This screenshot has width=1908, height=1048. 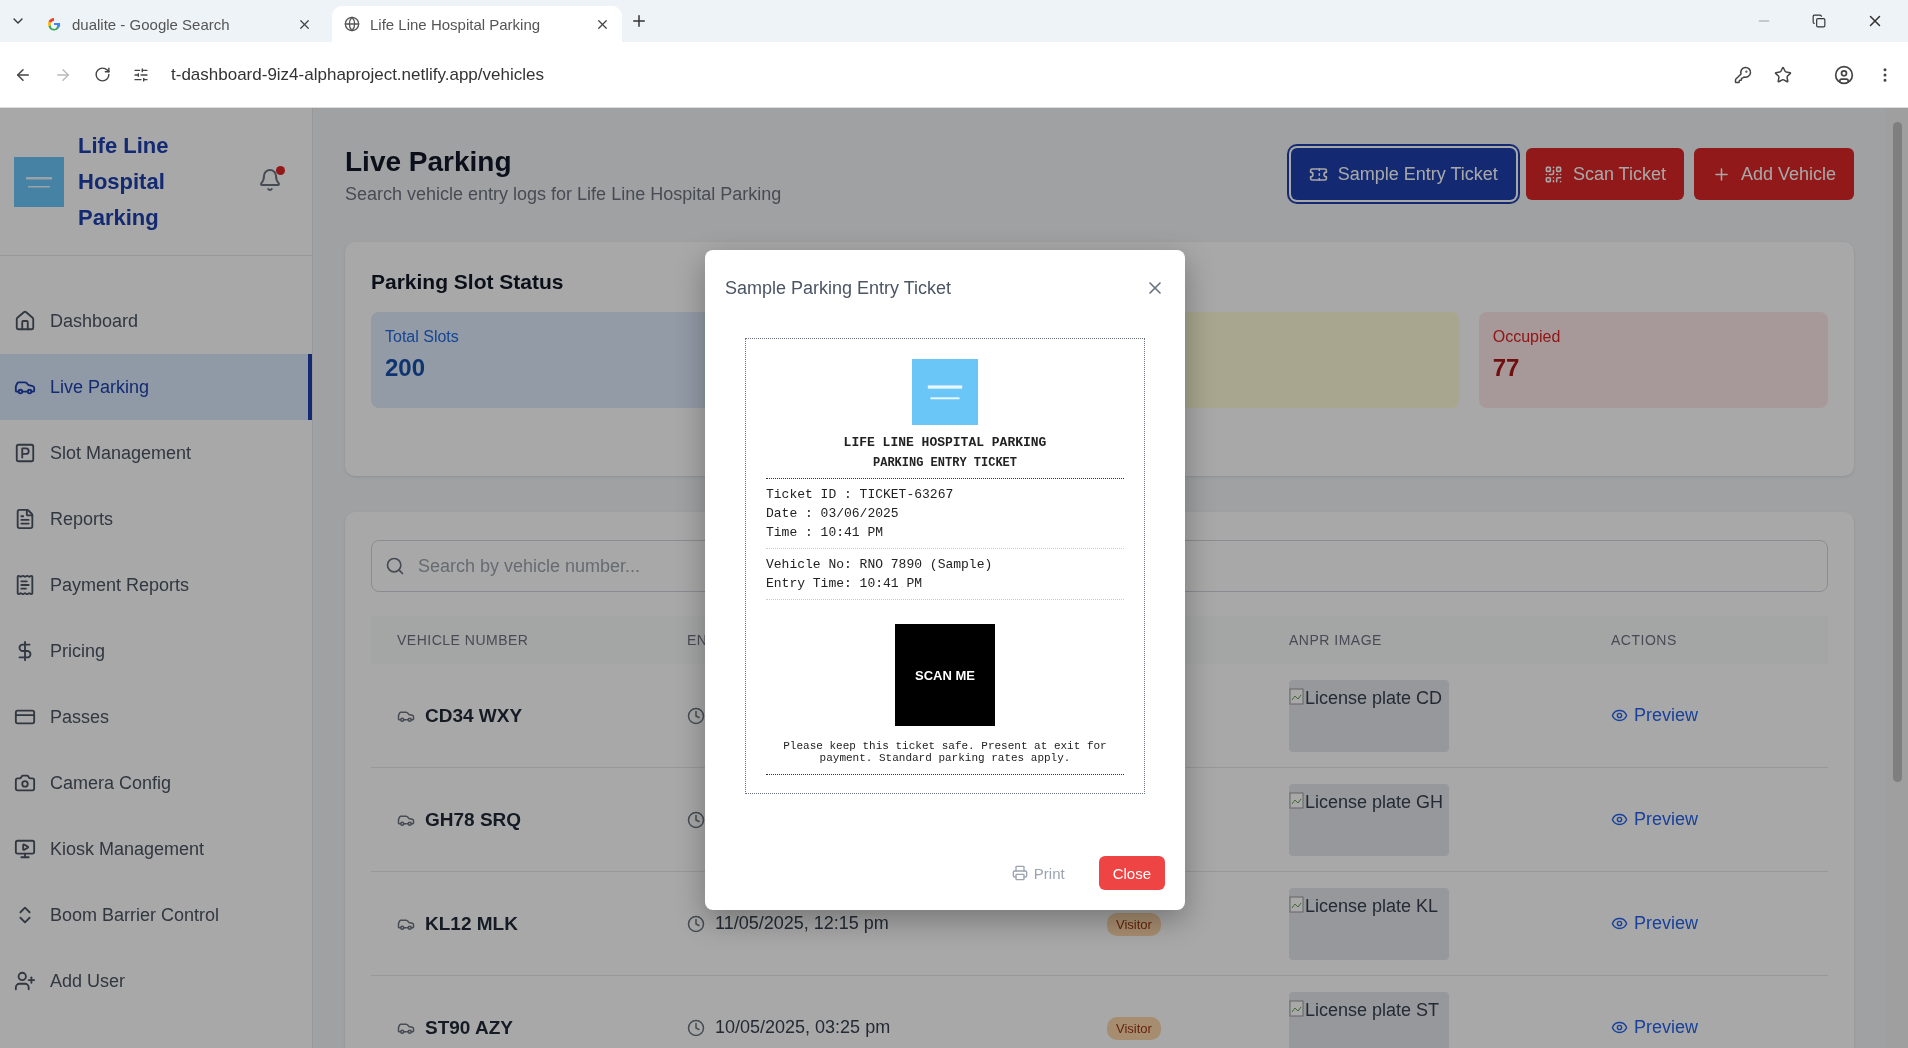 What do you see at coordinates (156, 519) in the screenshot?
I see `nav-item: Reports` at bounding box center [156, 519].